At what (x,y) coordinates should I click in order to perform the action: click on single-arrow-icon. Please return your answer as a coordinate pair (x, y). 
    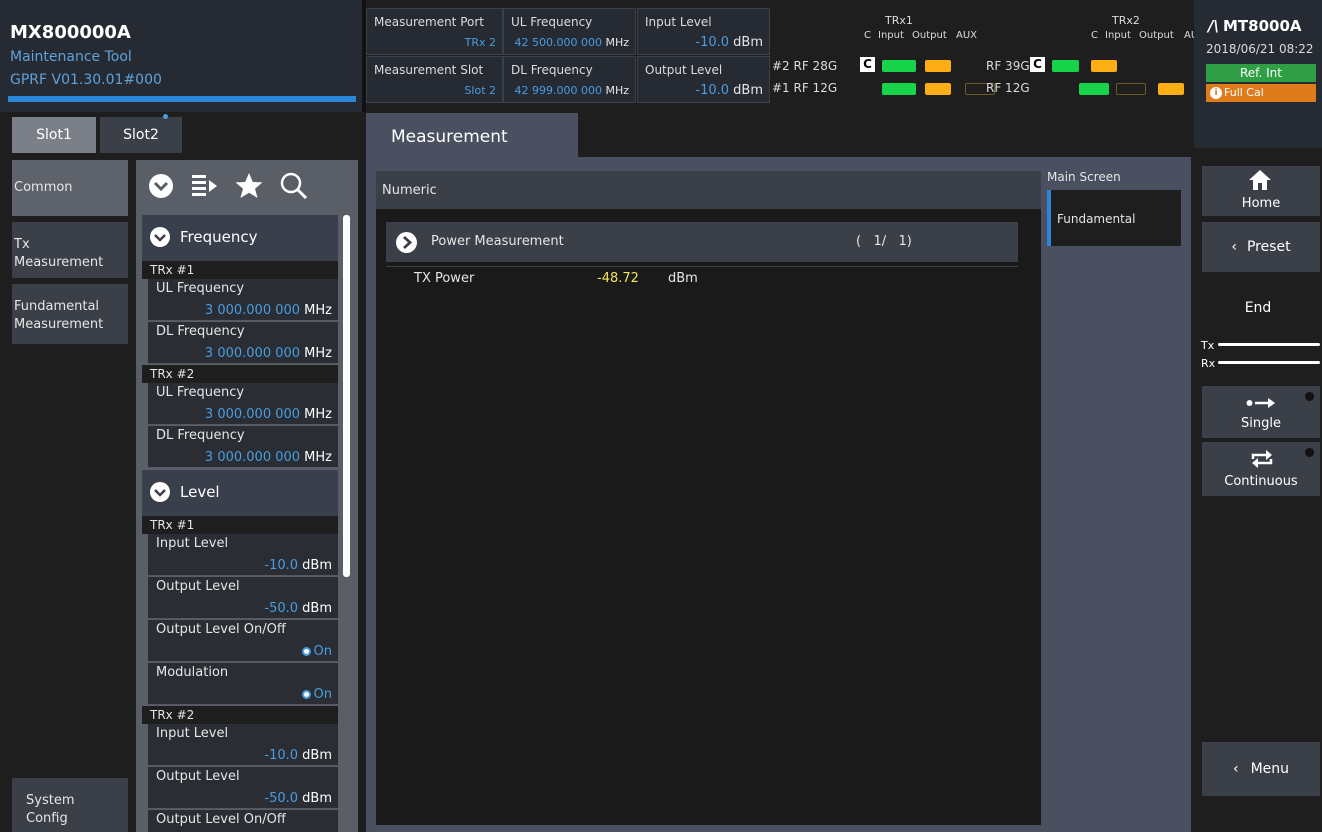
    Looking at the image, I should click on (1260, 403).